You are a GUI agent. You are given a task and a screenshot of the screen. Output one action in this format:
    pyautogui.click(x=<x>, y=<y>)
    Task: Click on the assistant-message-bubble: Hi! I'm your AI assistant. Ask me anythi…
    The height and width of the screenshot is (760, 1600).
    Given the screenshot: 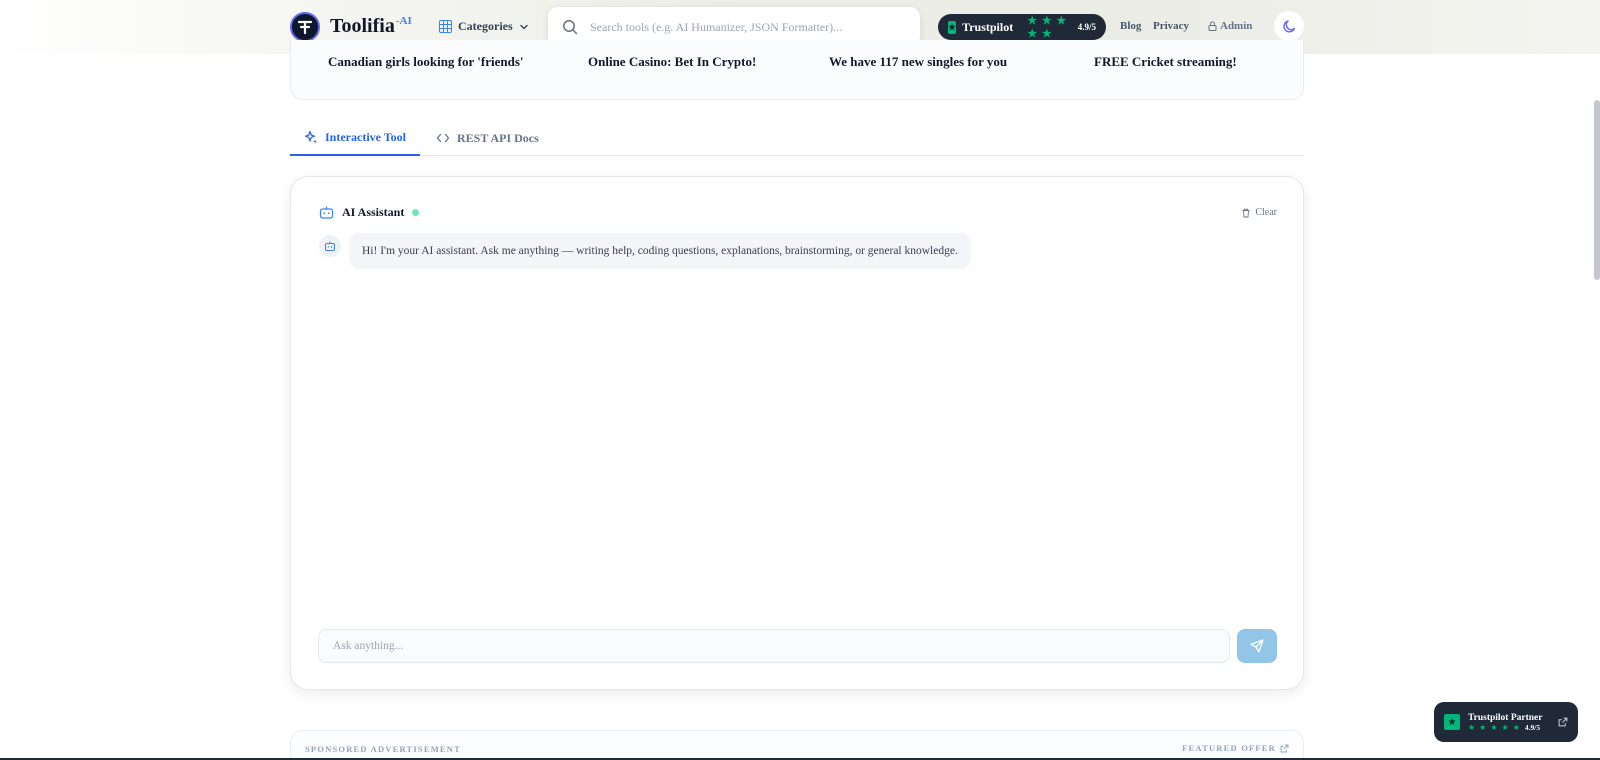 What is the action you would take?
    pyautogui.click(x=660, y=251)
    